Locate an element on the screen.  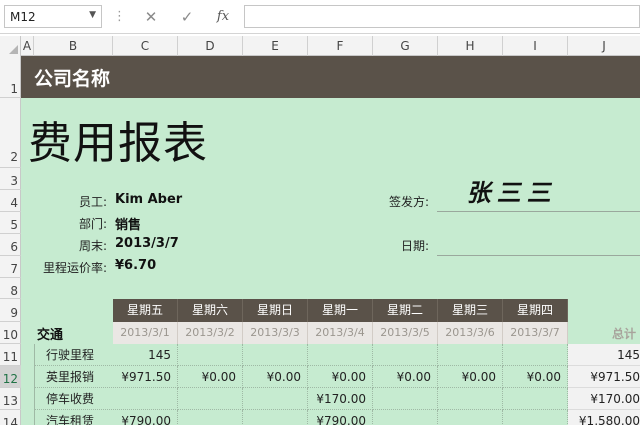
day-header-mon: 星期一 is located at coordinates (340, 310).